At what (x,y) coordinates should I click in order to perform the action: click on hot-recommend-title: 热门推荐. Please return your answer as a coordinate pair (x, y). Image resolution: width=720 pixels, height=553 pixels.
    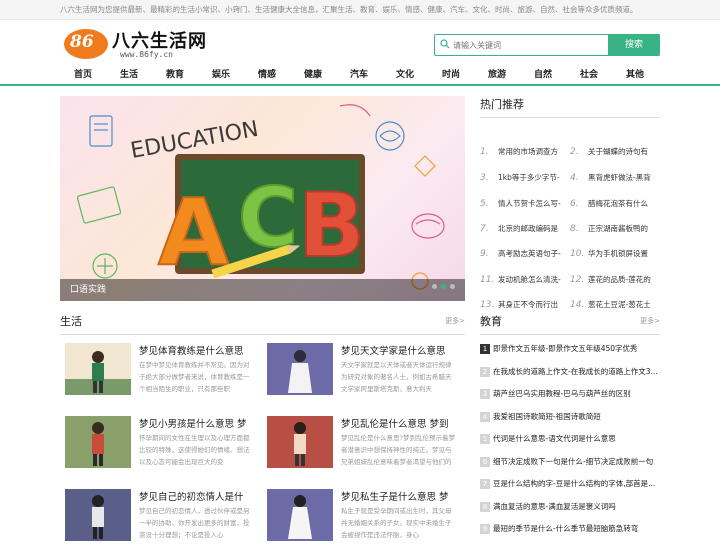
    Looking at the image, I should click on (570, 107).